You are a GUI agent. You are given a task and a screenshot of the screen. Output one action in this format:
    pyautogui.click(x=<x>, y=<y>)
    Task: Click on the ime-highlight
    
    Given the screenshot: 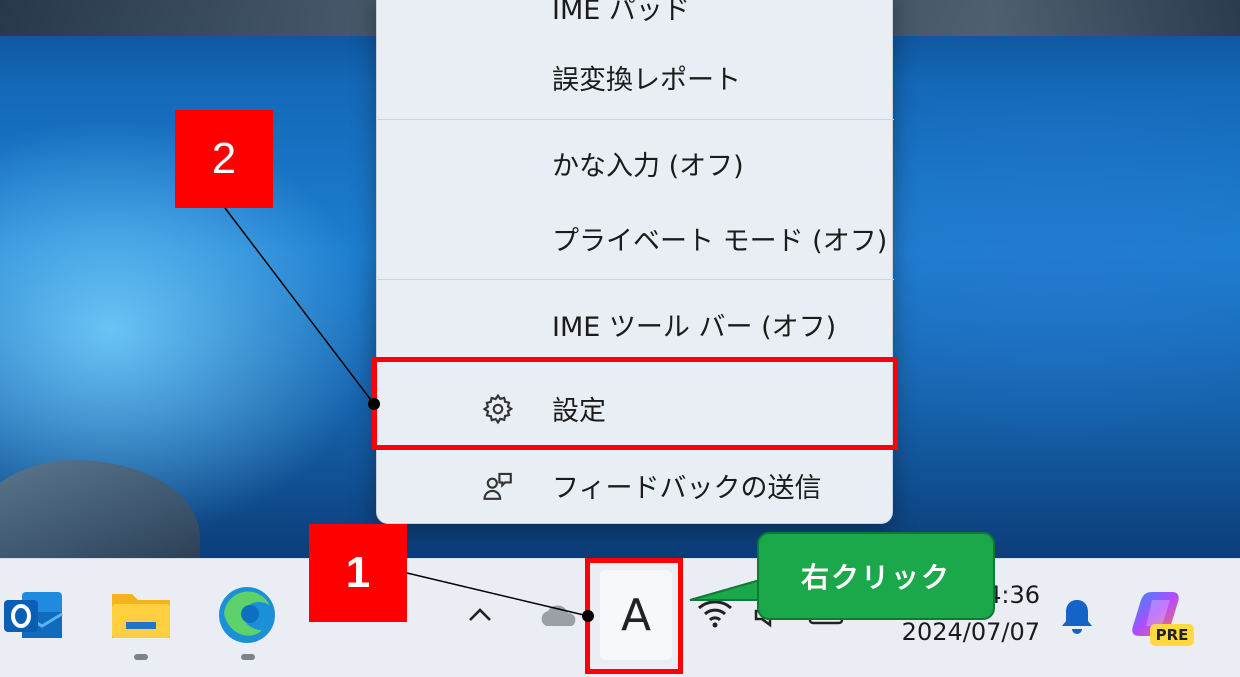 What is the action you would take?
    pyautogui.click(x=634, y=616)
    